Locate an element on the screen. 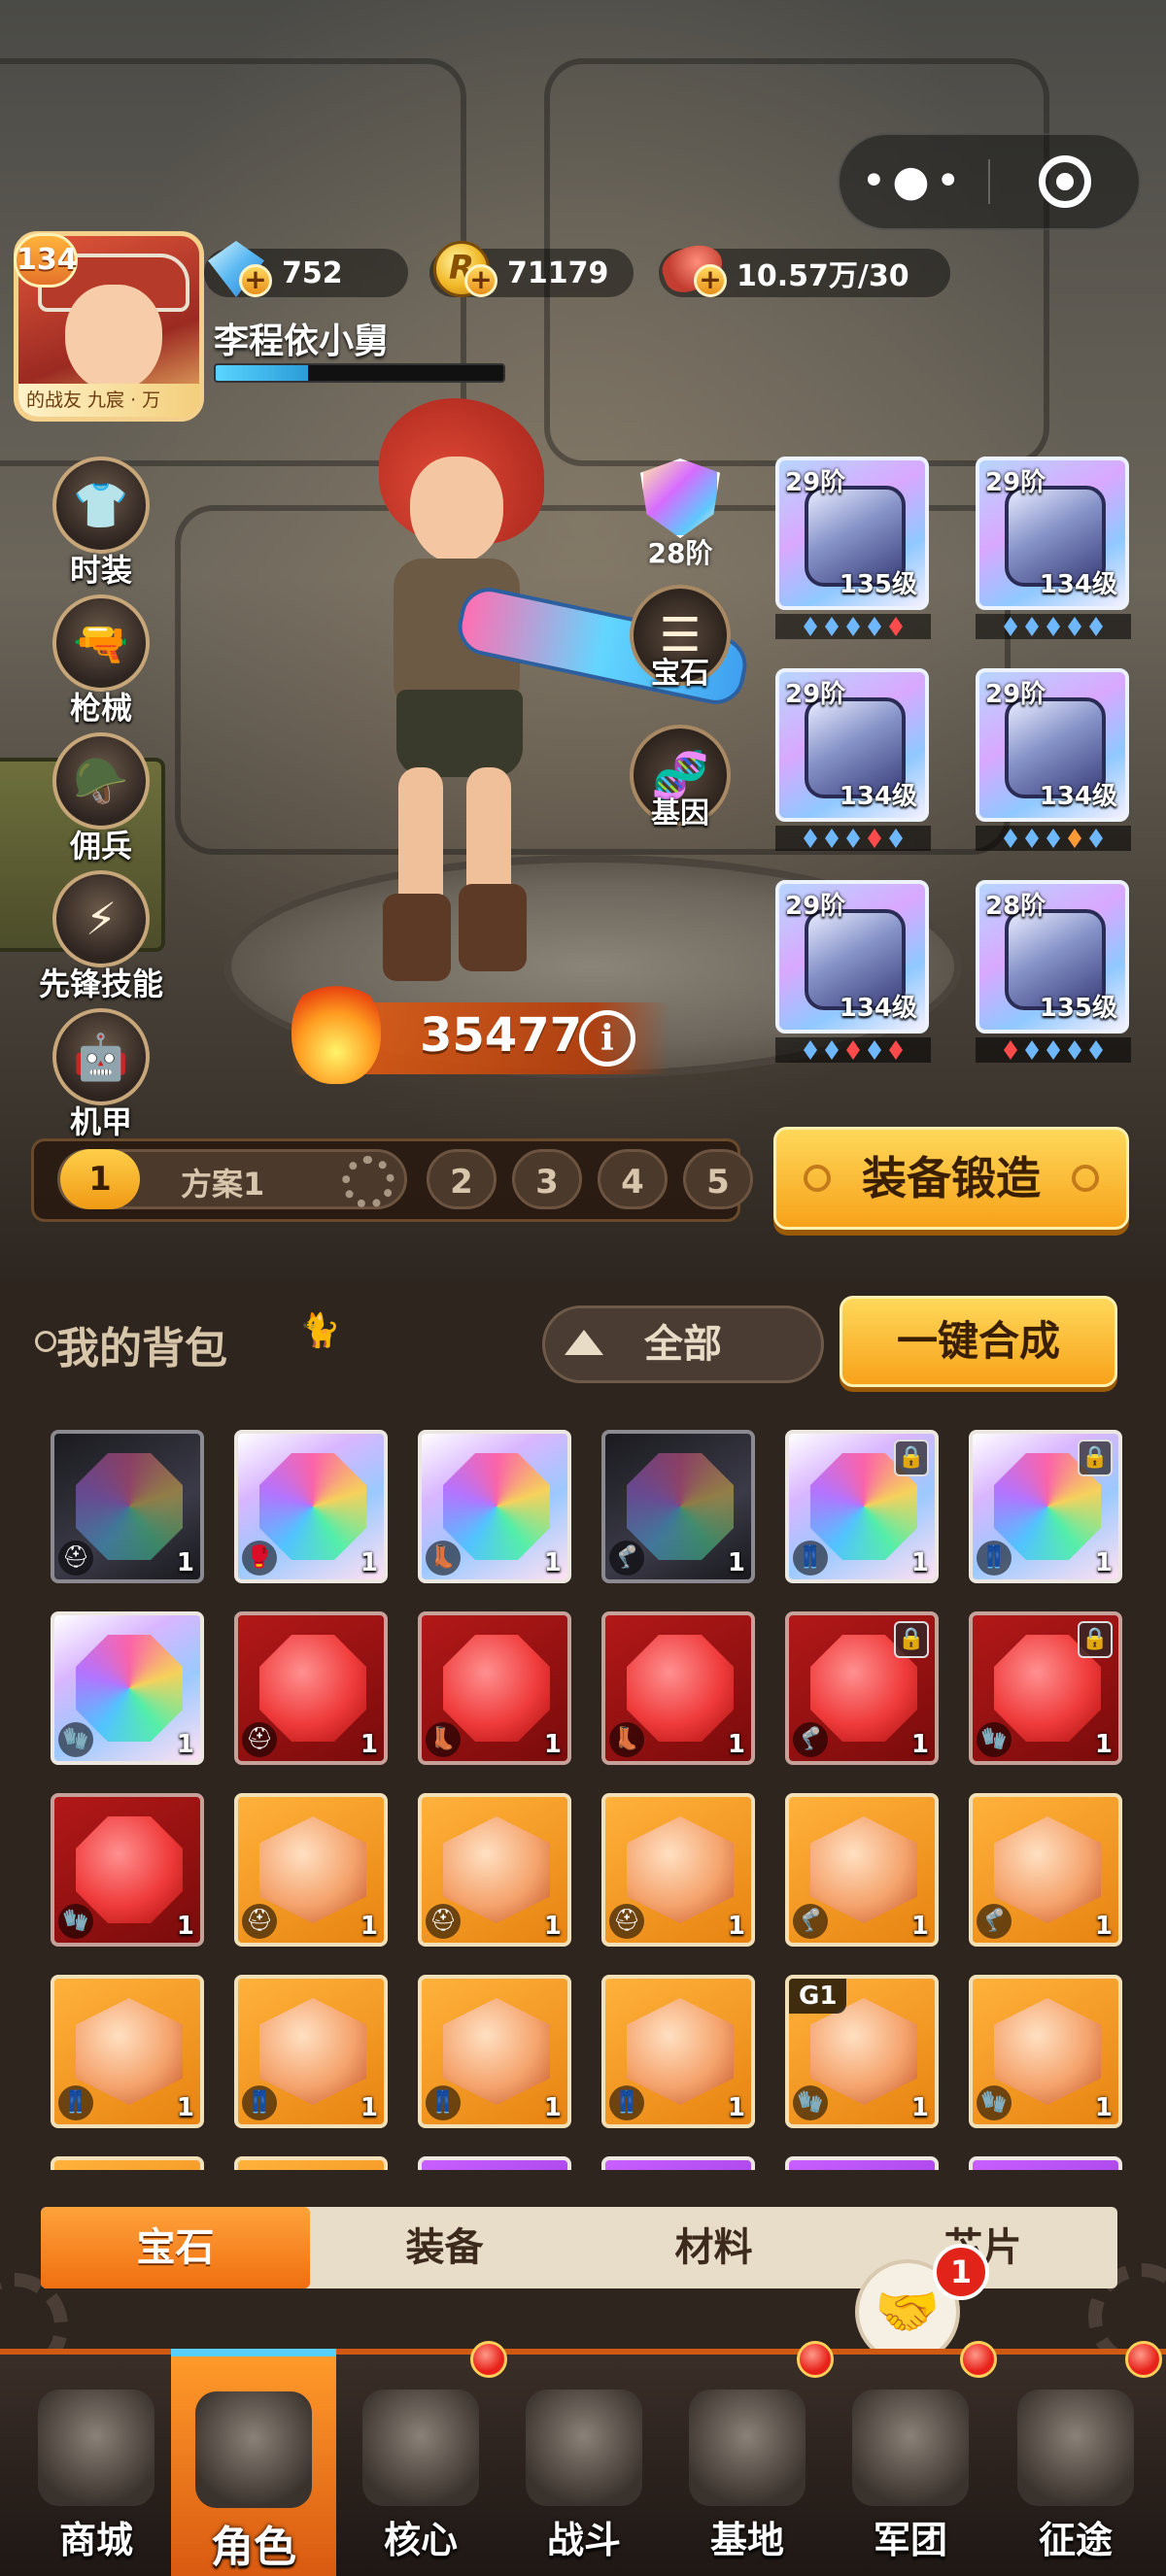 The width and height of the screenshot is (1166, 2576). rank-label: 28阶 is located at coordinates (680, 553).